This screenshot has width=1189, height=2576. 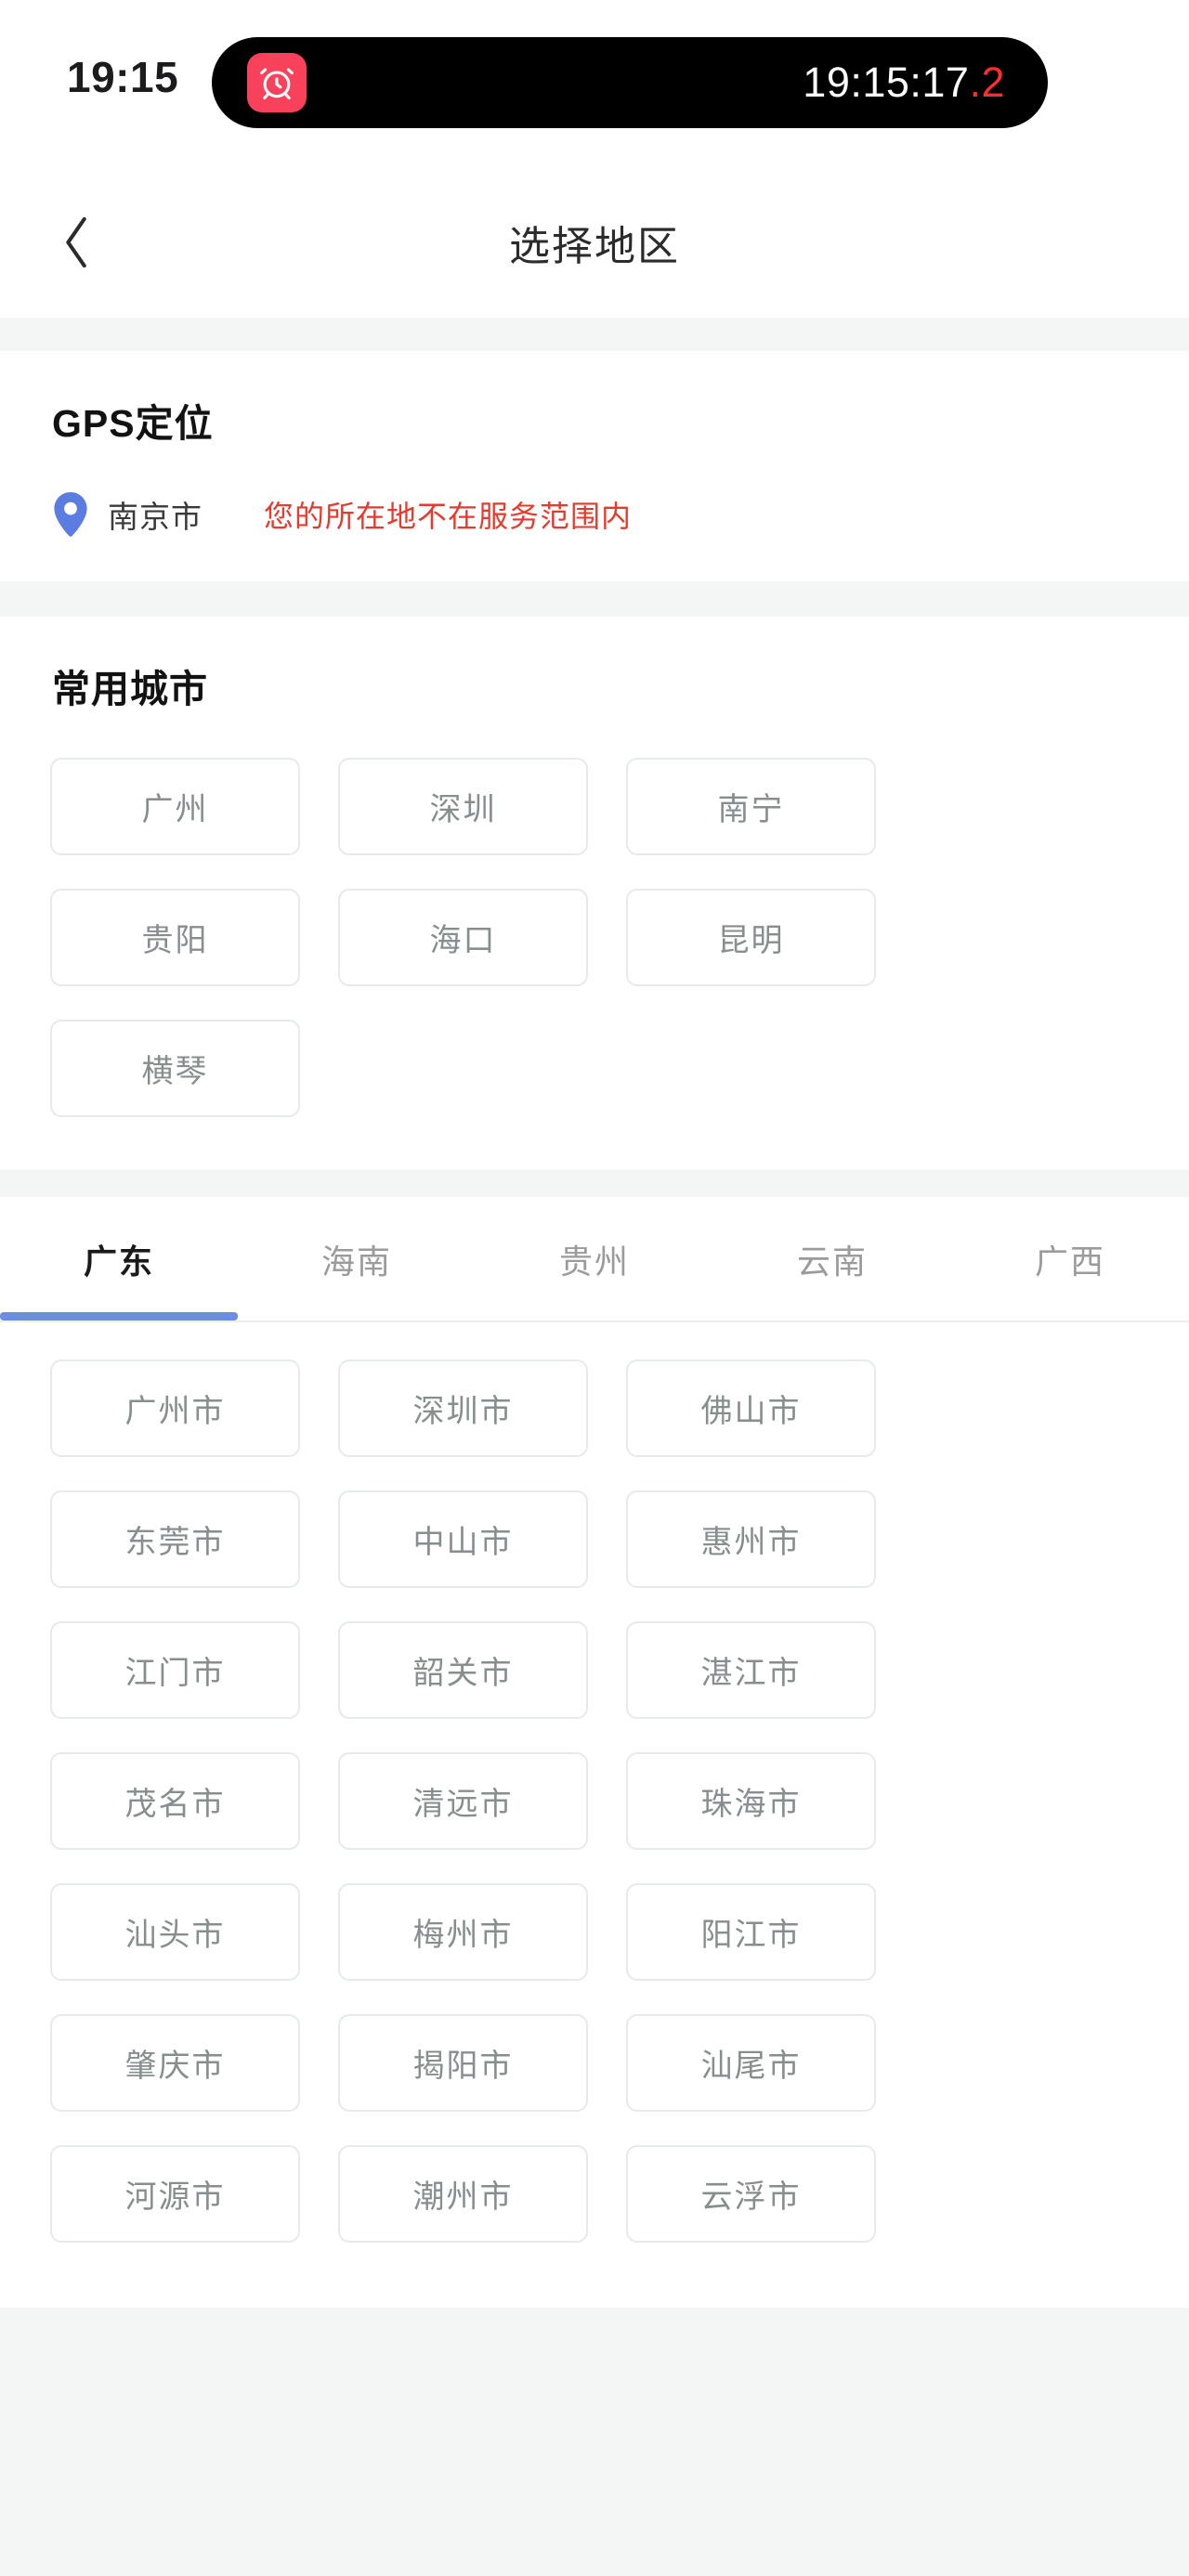 I want to click on province-city-chip-label: 潮州市, so click(x=463, y=2197).